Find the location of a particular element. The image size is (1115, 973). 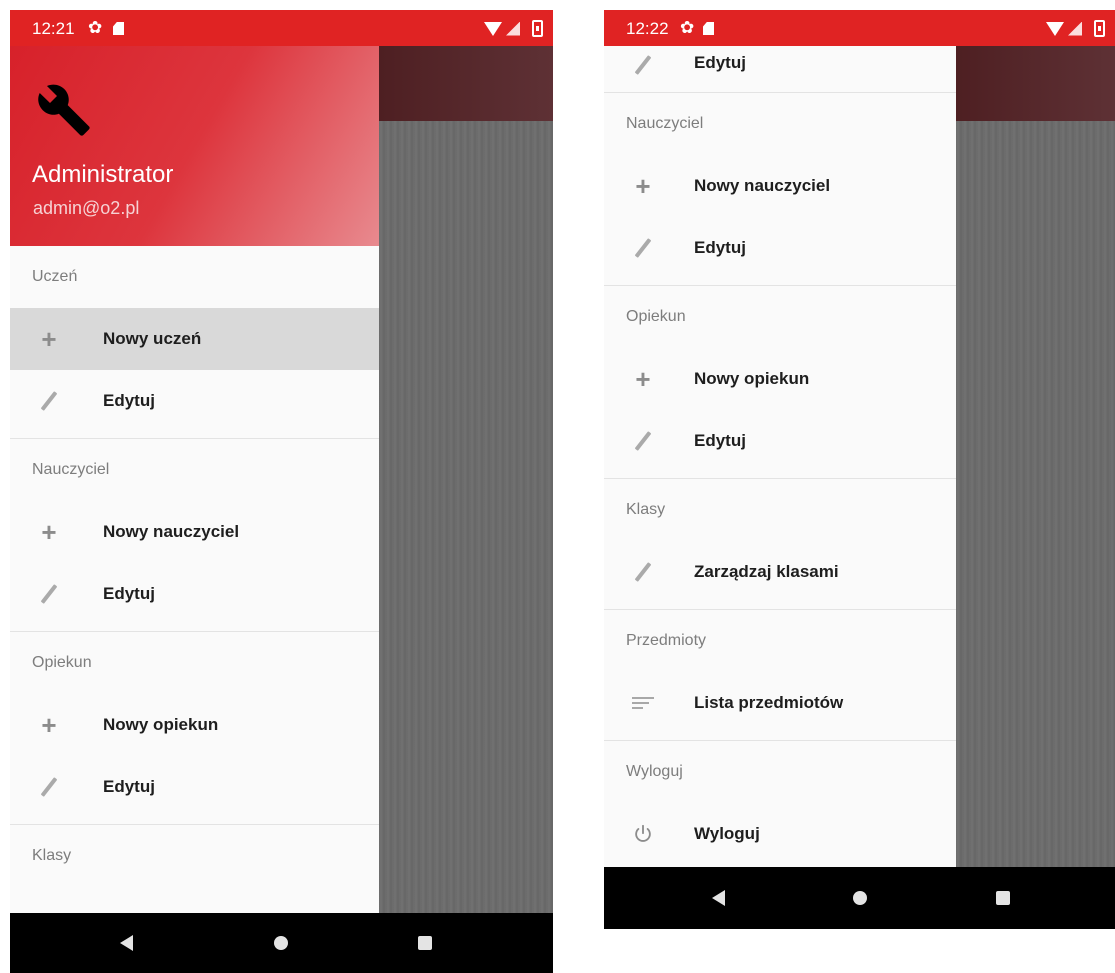

section-przedmioty: Przedmioty Lista przedmiotów is located at coordinates (780, 675).